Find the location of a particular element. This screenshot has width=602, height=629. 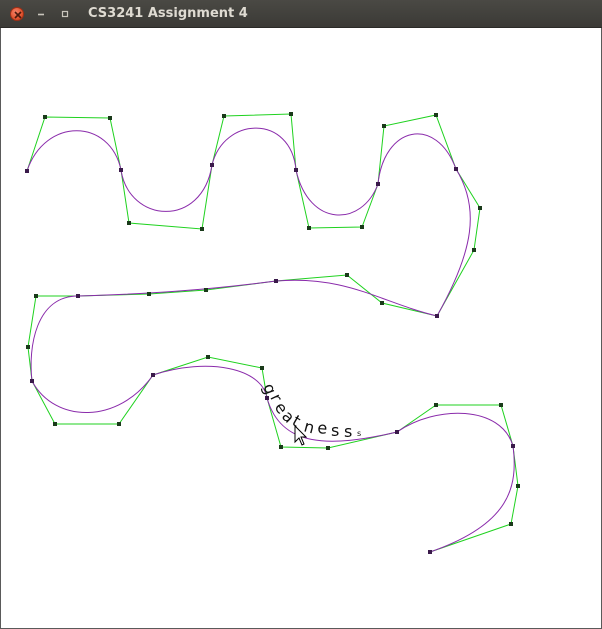

maximize-button is located at coordinates (65, 14).